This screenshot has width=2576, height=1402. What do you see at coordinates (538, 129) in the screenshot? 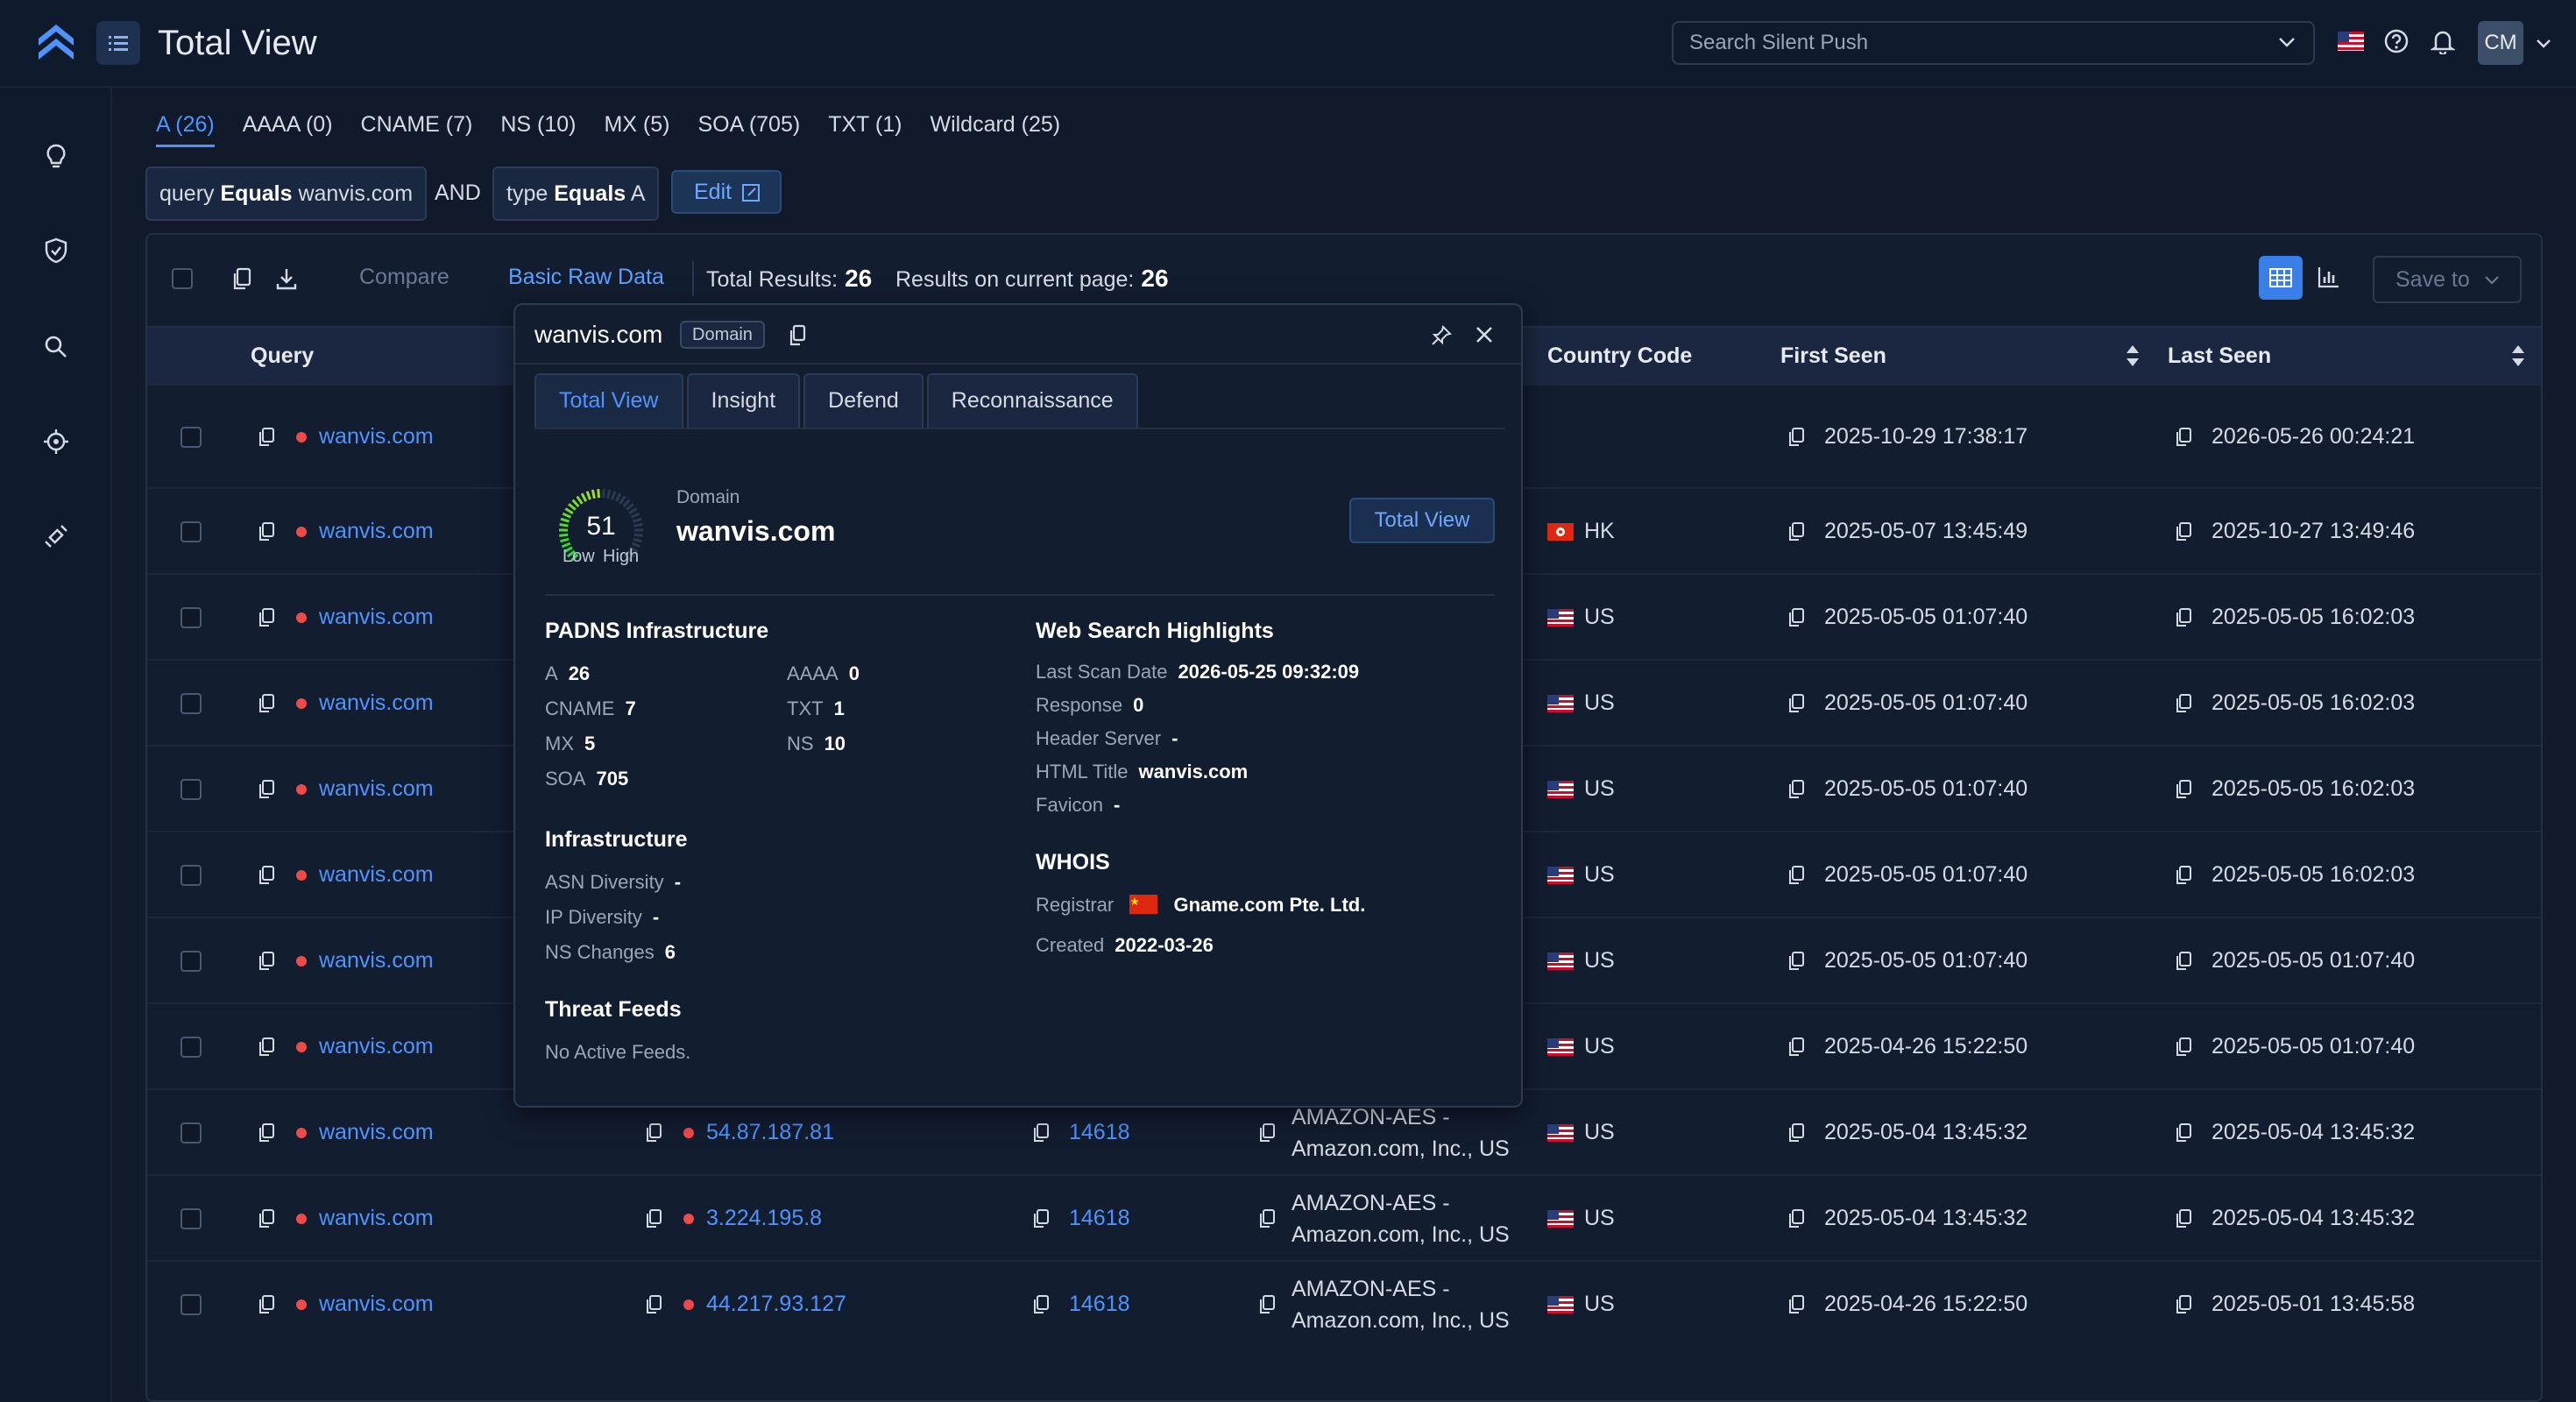
I see `tab-ns: NS (10)` at bounding box center [538, 129].